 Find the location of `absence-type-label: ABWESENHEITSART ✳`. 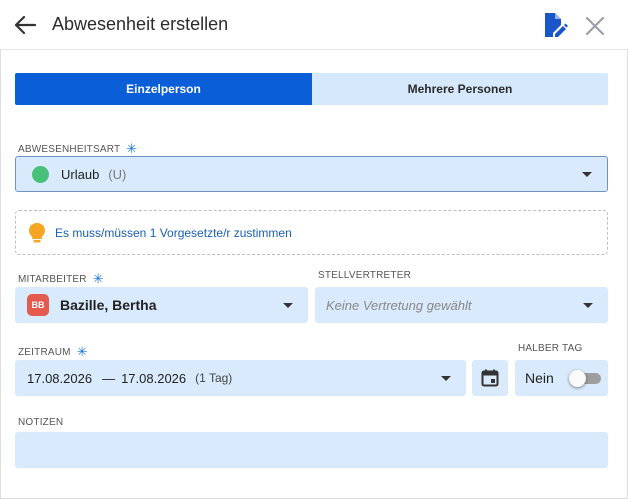

absence-type-label: ABWESENHEITSART ✳ is located at coordinates (78, 148).